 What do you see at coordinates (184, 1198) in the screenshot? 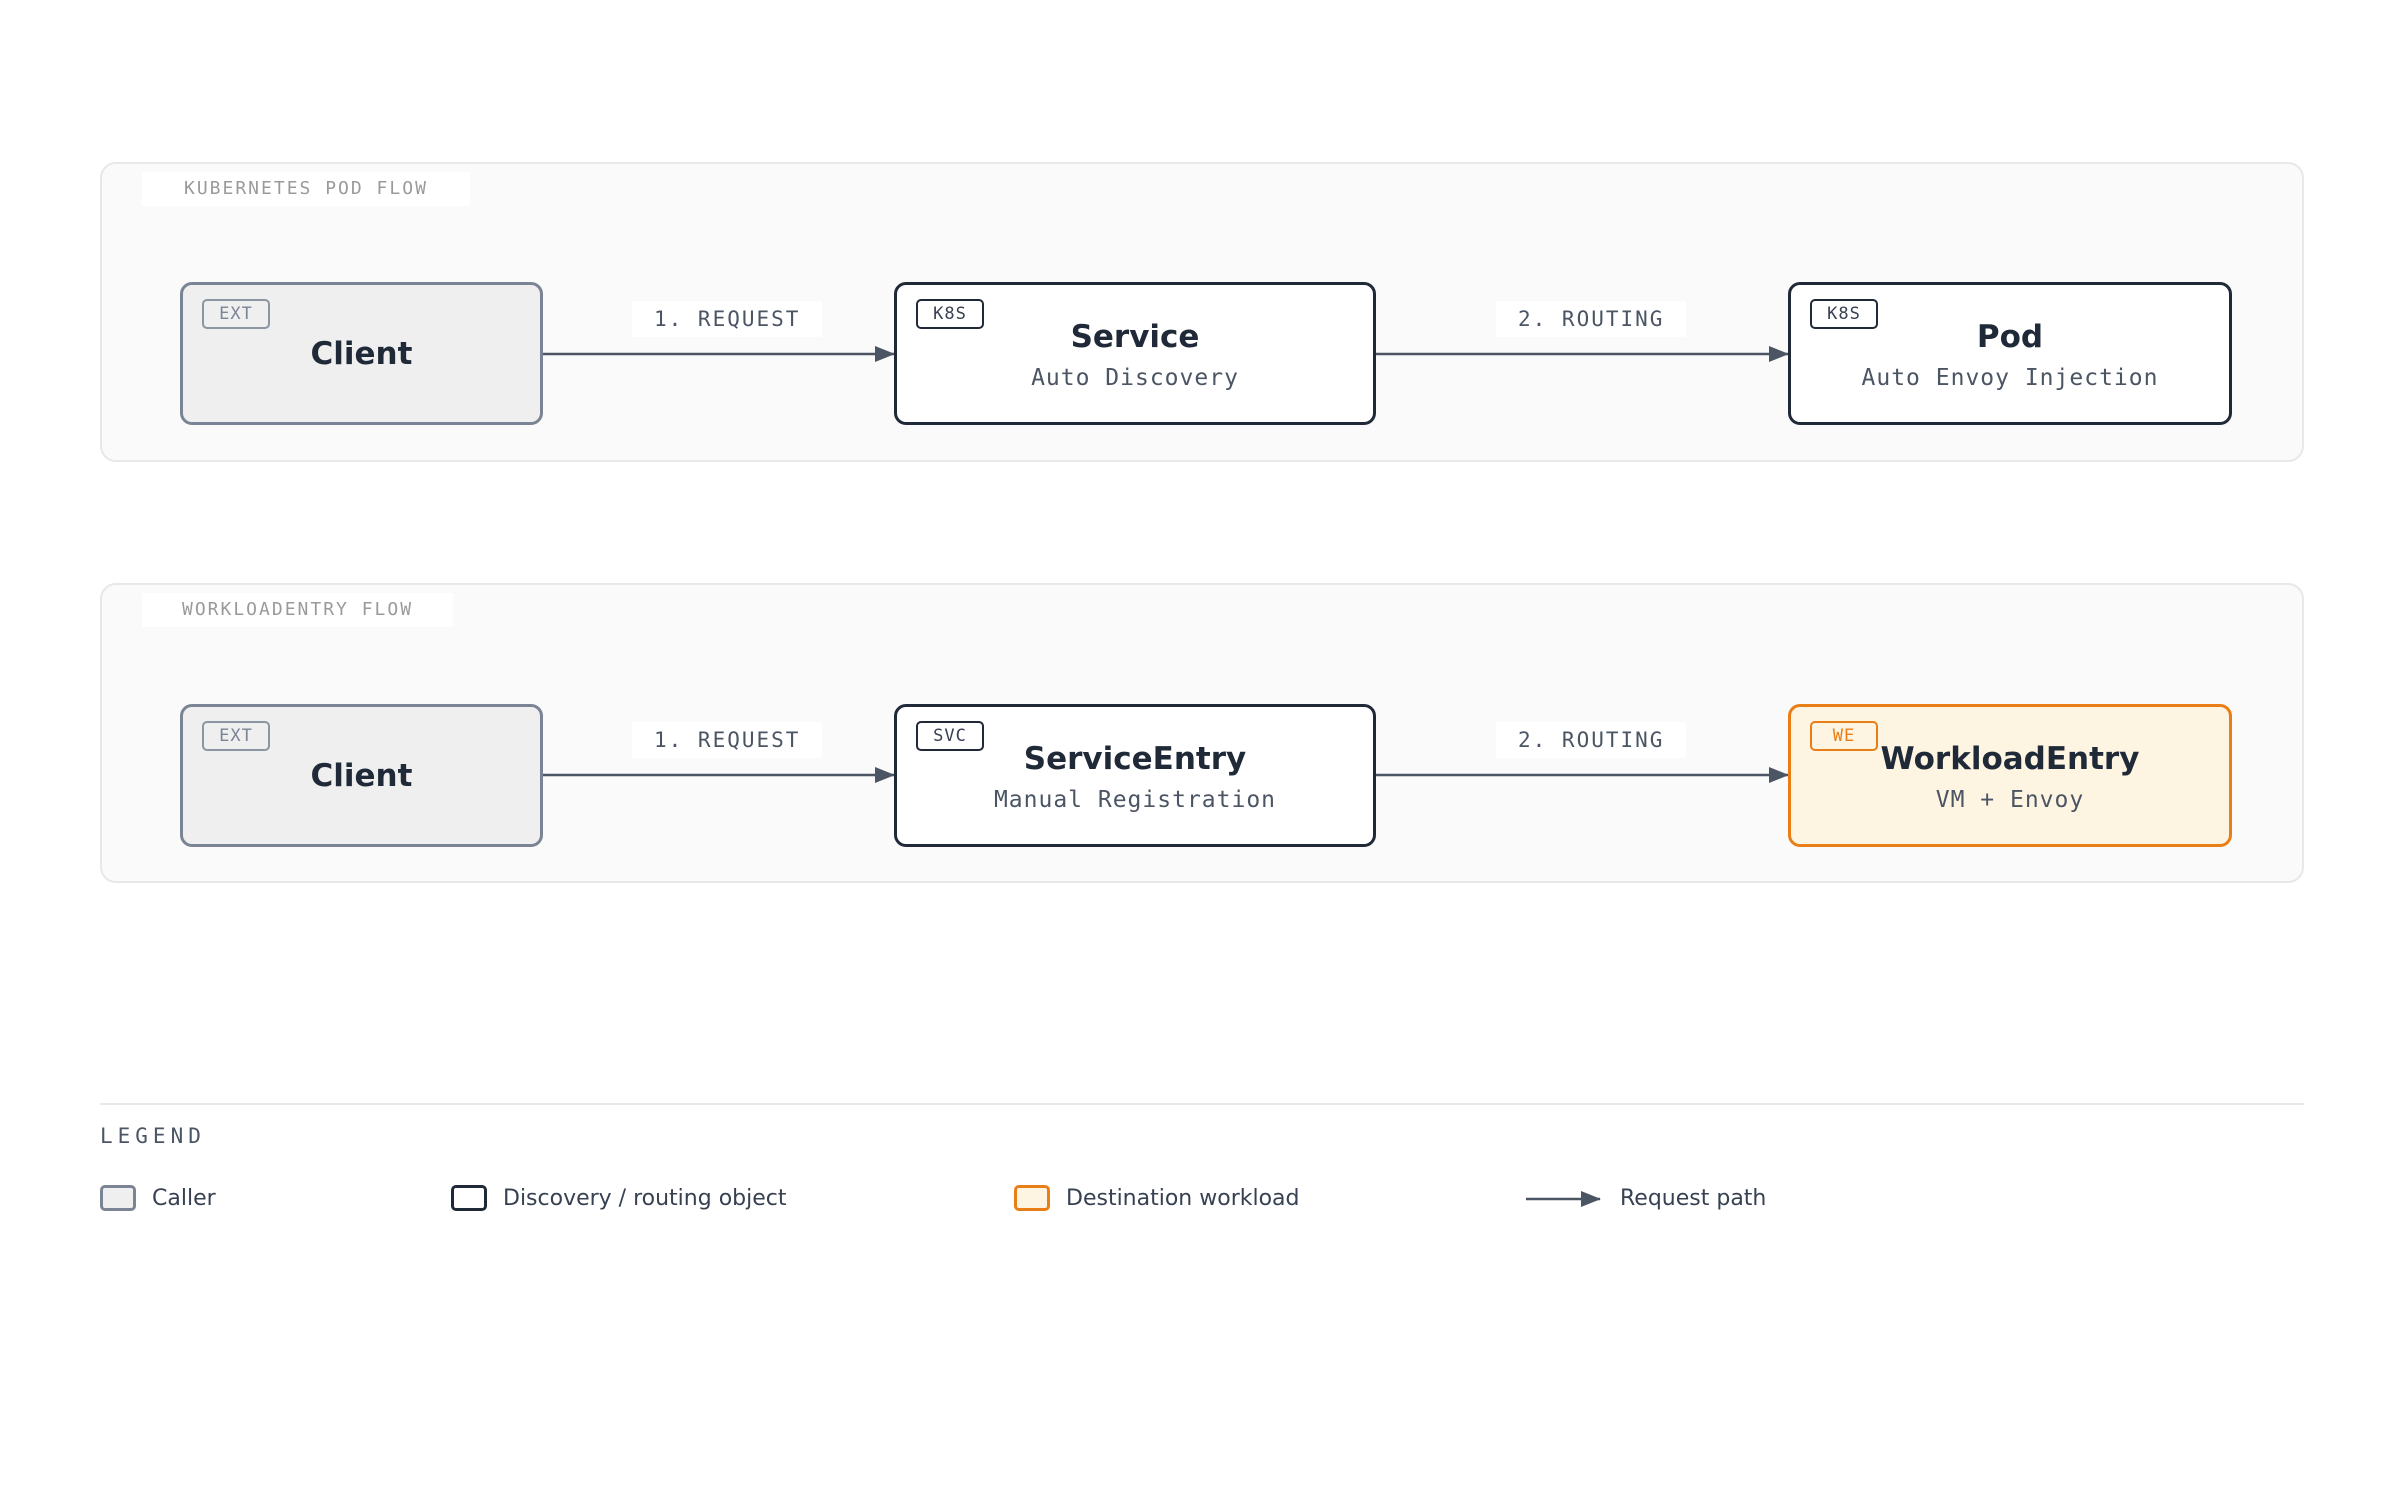
I see `legend-label: Caller` at bounding box center [184, 1198].